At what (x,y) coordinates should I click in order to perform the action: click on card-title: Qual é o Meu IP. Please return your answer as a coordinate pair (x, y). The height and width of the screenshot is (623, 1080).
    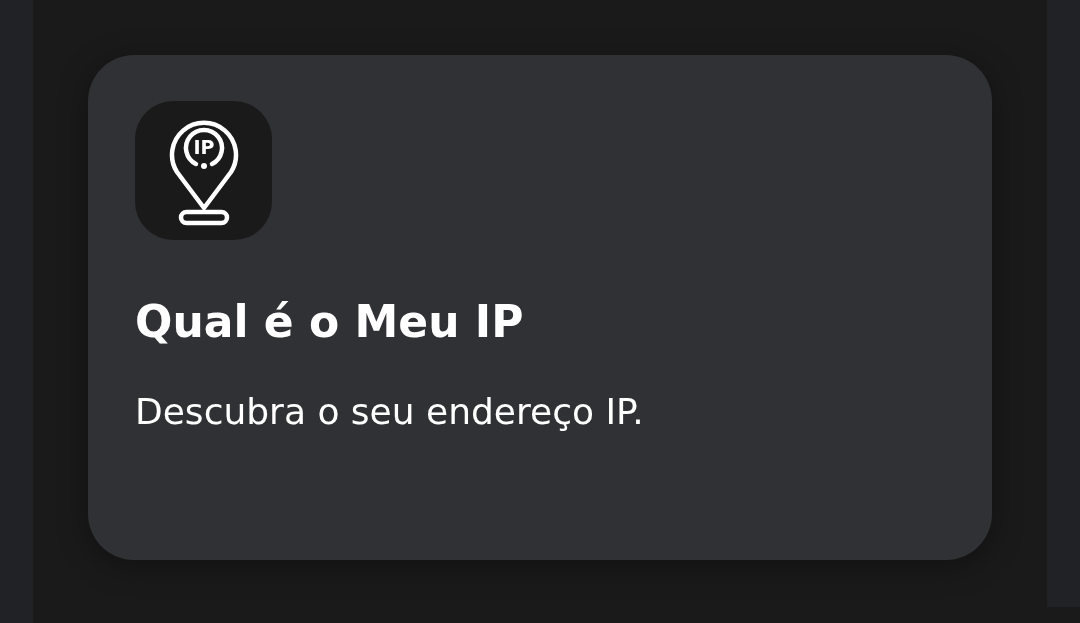
    Looking at the image, I should click on (330, 322).